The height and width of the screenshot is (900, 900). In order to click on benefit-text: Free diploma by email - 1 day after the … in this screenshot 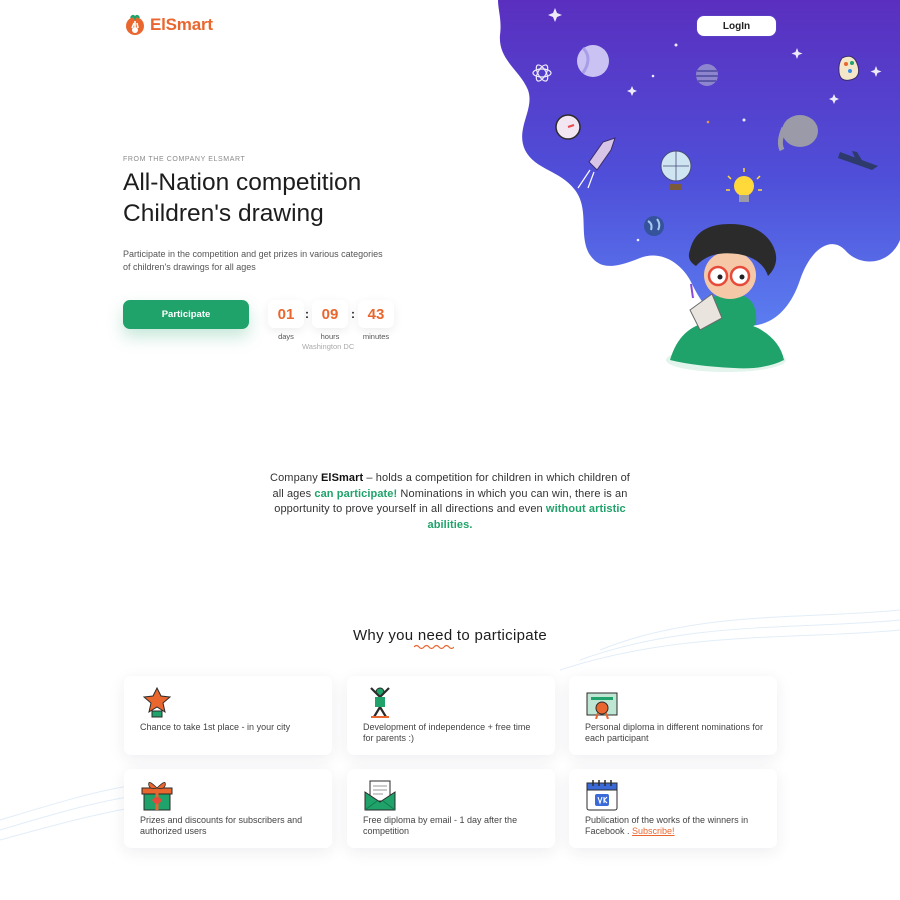, I will do `click(440, 825)`.